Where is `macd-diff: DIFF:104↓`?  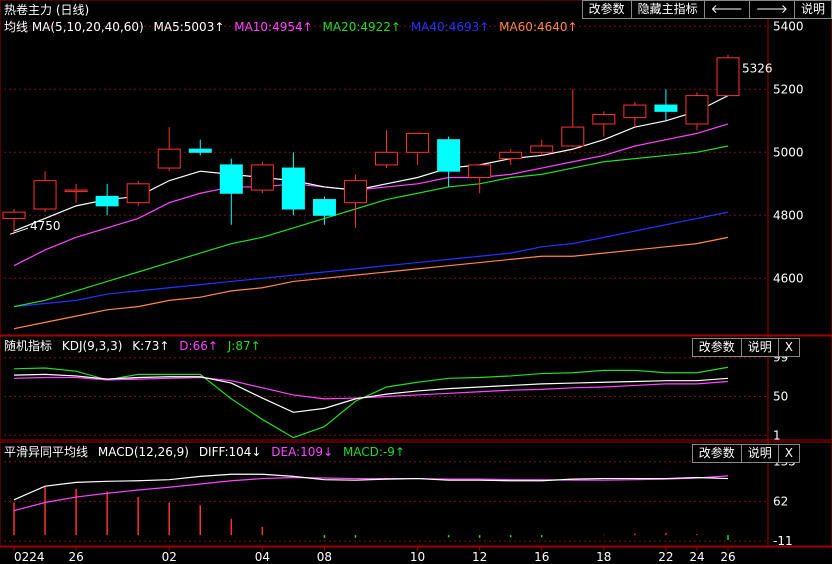
macd-diff: DIFF:104↓ is located at coordinates (230, 452).